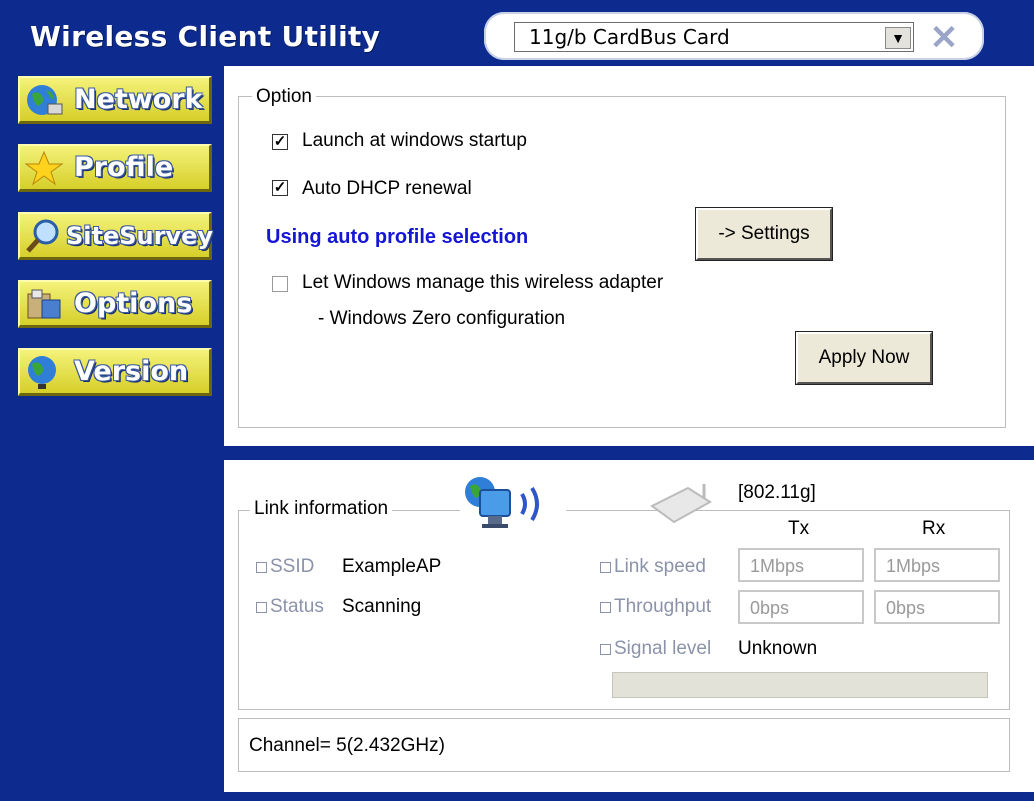 The height and width of the screenshot is (801, 1034). Describe the element at coordinates (777, 492) in the screenshot. I see `wireless-mode: [802.11g]` at that location.